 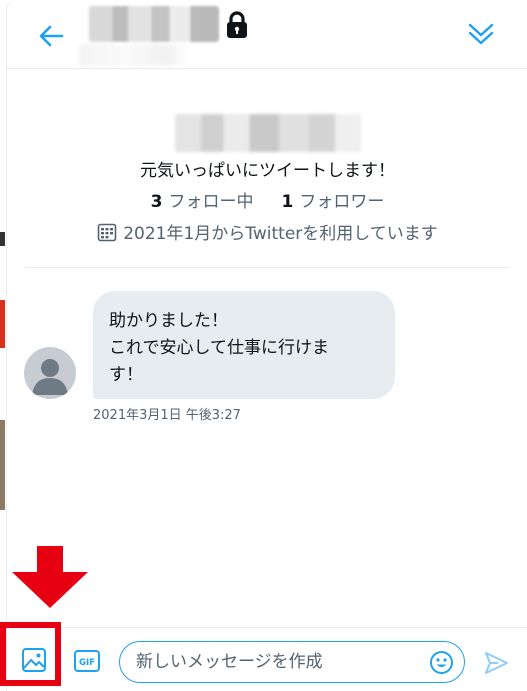 I want to click on followers-label: フォロワー, so click(x=342, y=202).